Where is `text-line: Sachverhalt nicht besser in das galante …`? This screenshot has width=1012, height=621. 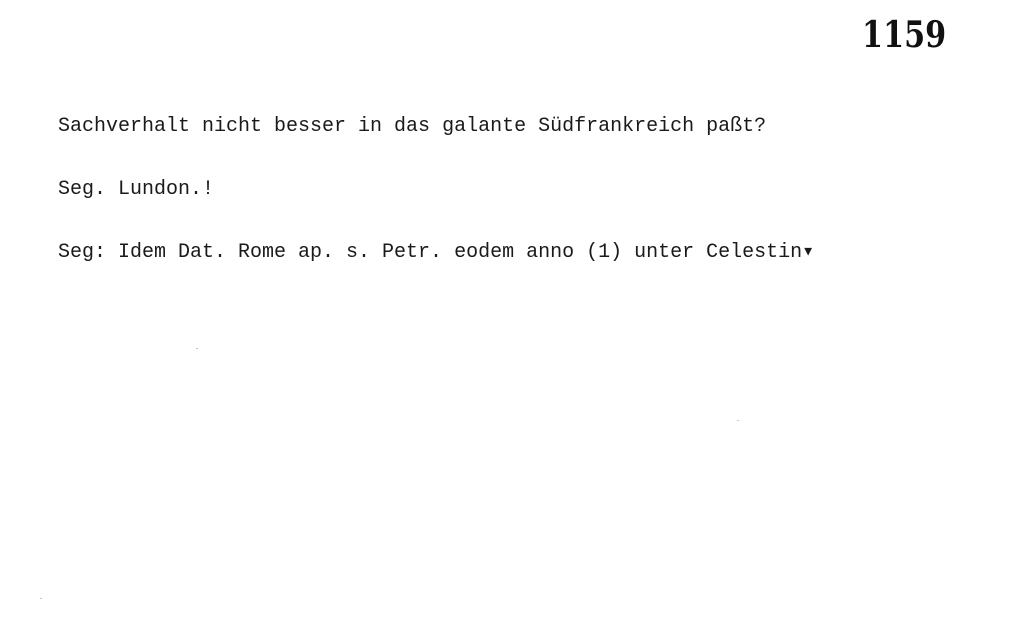 text-line: Sachverhalt nicht besser in das galante … is located at coordinates (412, 126).